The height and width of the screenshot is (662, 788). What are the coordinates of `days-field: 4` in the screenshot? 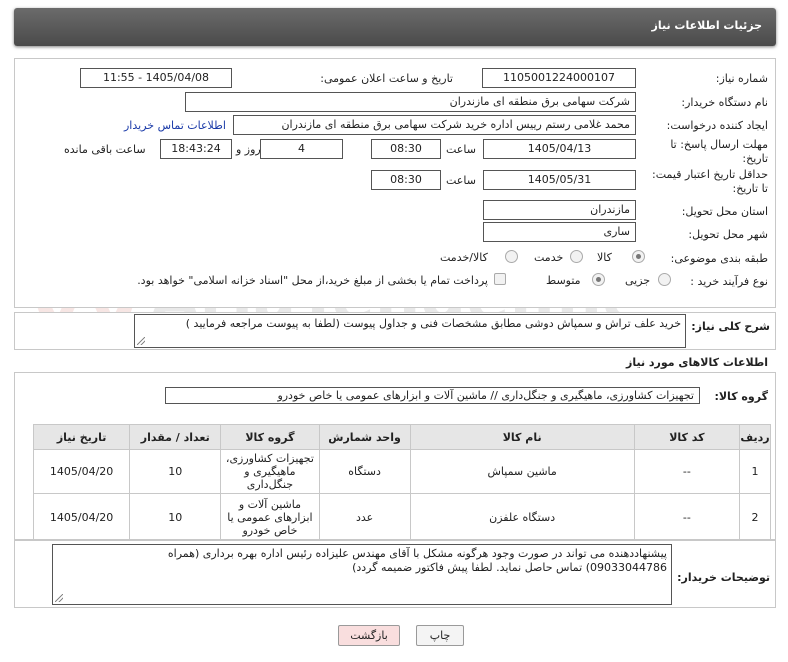 It's located at (301, 149).